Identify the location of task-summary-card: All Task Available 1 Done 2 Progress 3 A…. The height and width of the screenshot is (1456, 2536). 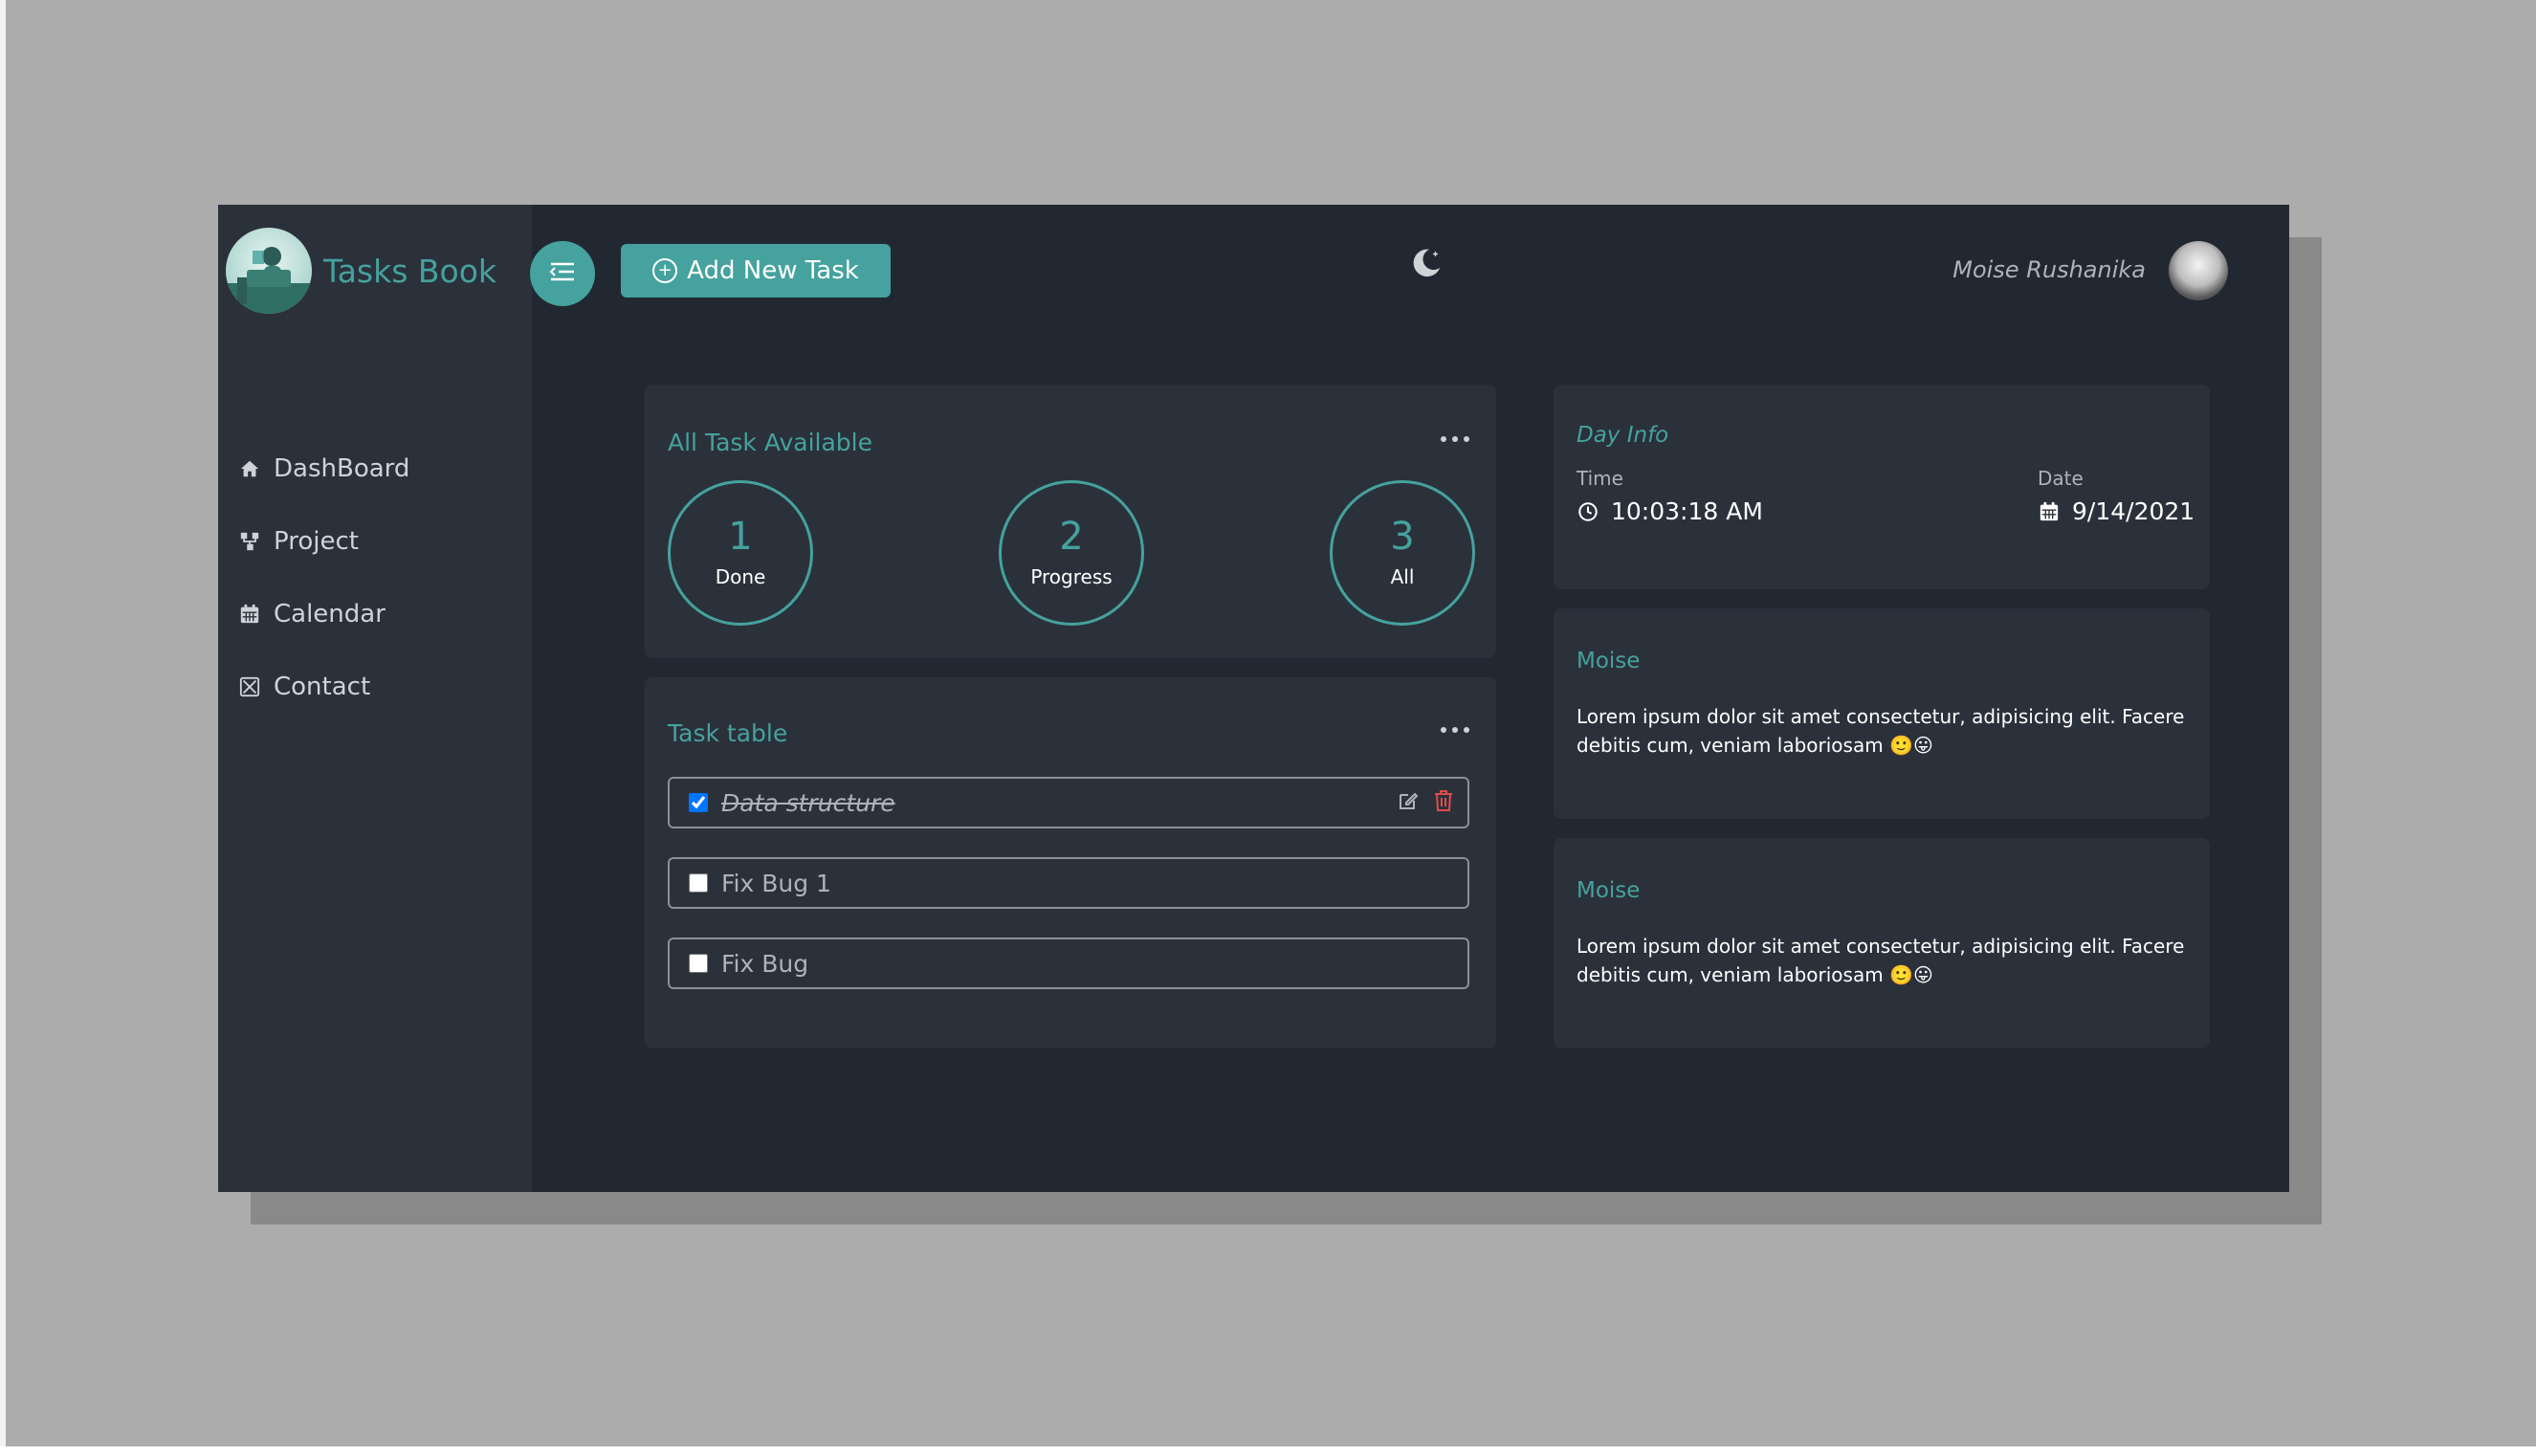
(1070, 521).